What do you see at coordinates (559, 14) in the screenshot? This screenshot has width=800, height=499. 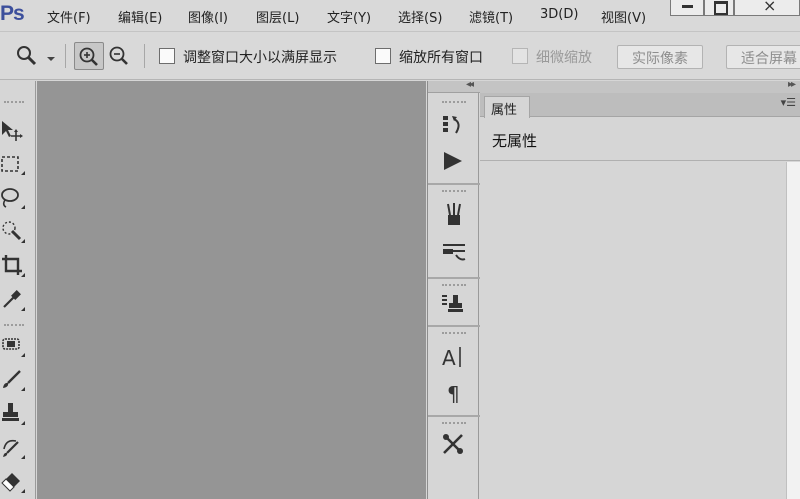 I see `menu-3d: 3D(D)` at bounding box center [559, 14].